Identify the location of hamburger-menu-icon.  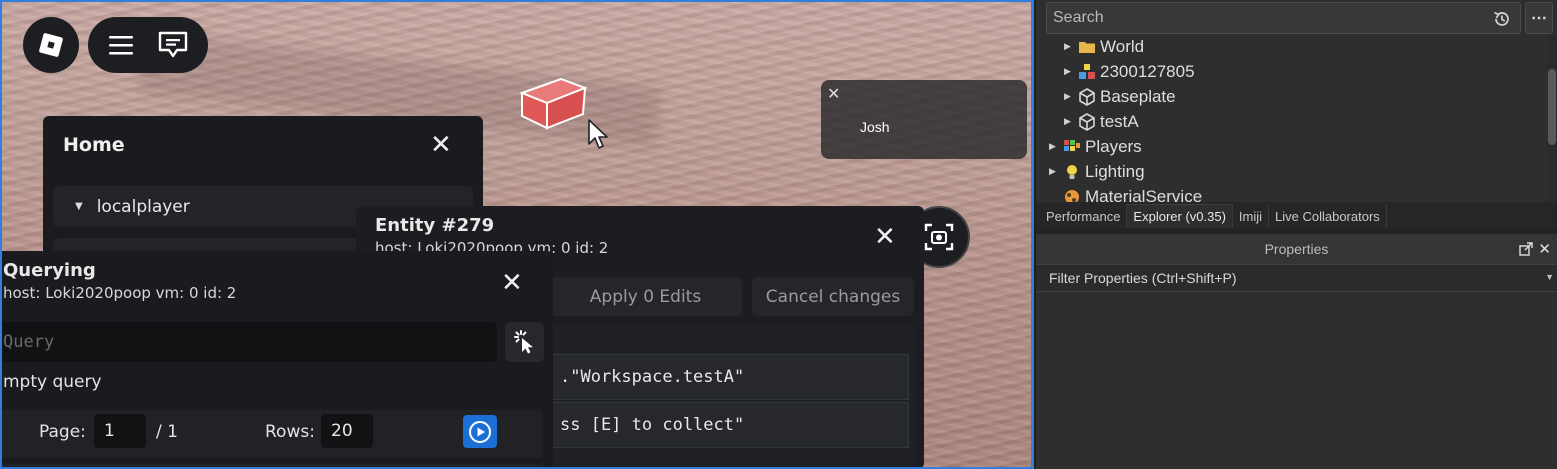
(121, 45).